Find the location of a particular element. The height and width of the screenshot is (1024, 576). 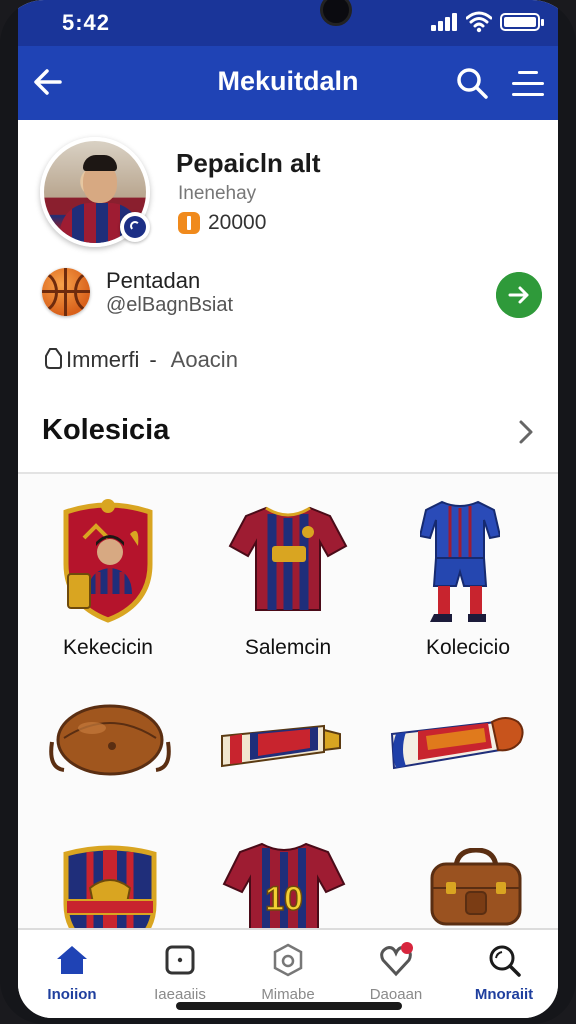

coin-icon is located at coordinates (189, 223).